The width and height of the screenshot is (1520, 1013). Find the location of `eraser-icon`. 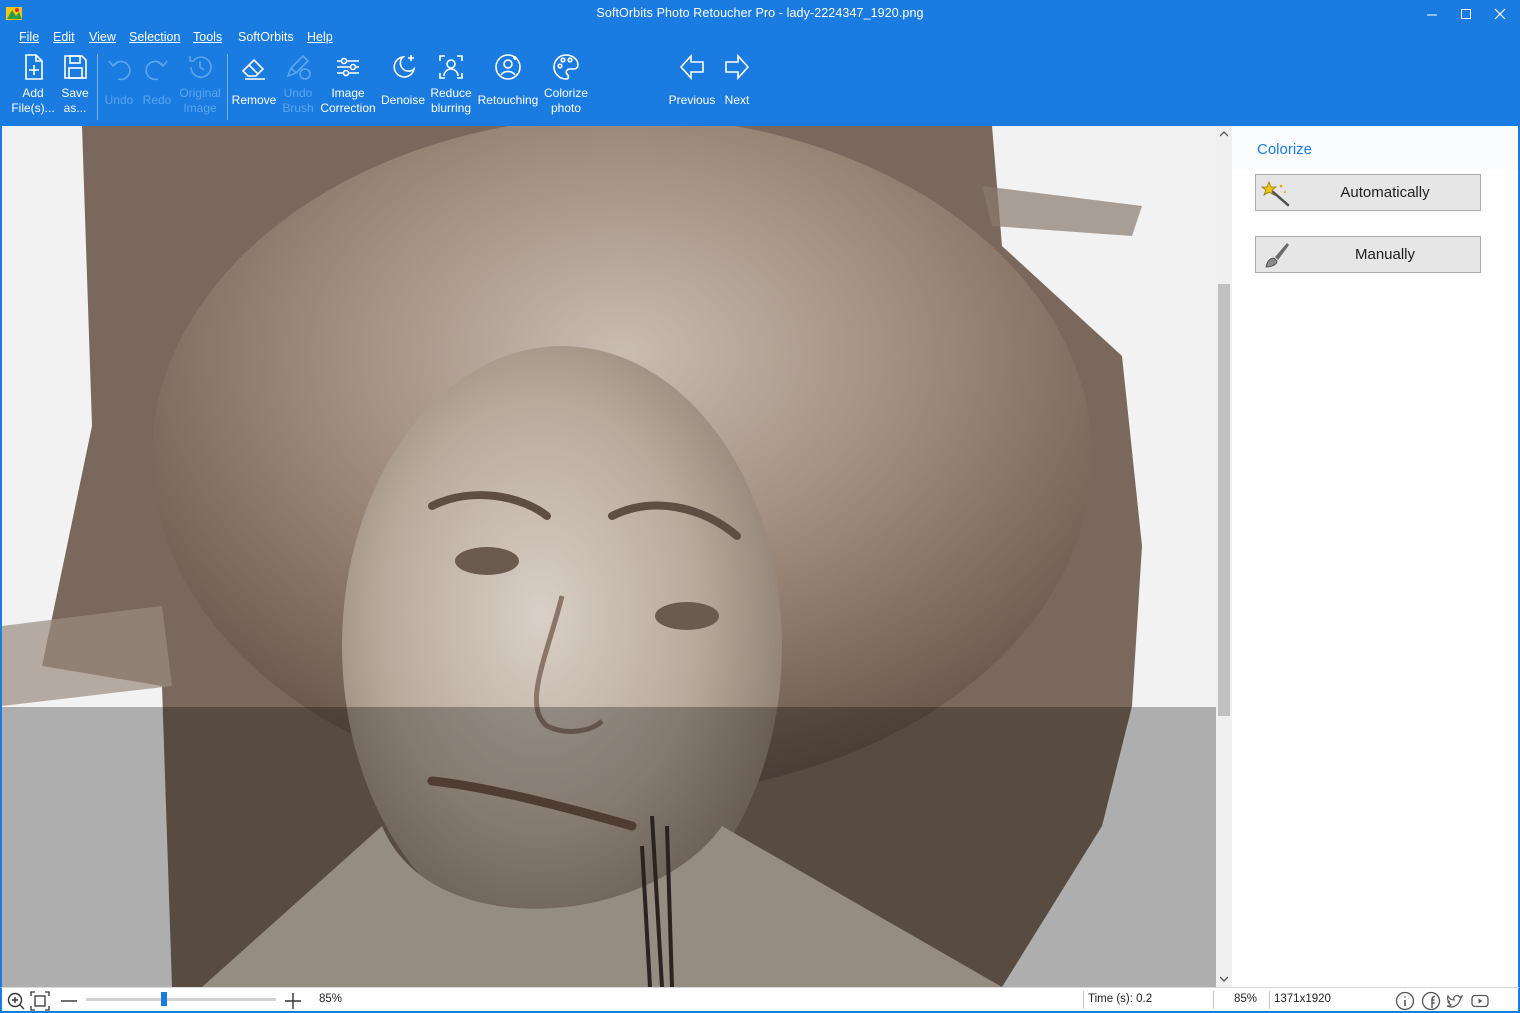

eraser-icon is located at coordinates (253, 69).